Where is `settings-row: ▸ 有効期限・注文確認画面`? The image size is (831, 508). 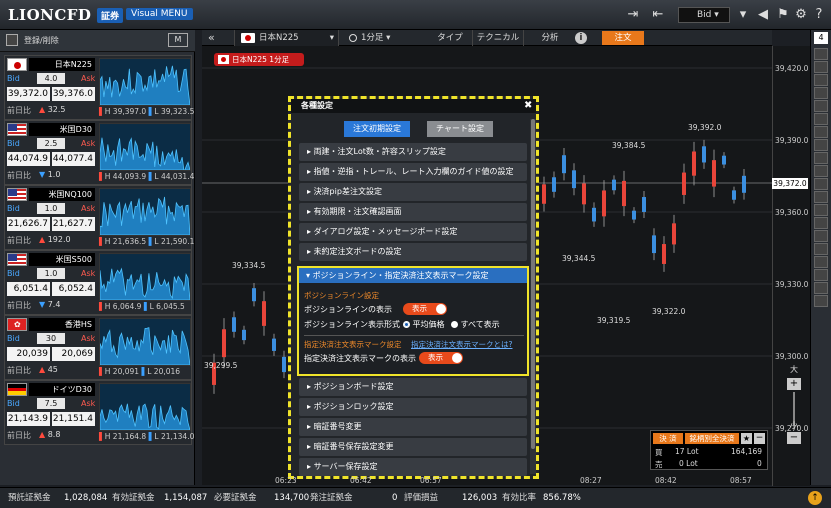
settings-row: ▸ 有効期限・注文確認画面 is located at coordinates (413, 212).